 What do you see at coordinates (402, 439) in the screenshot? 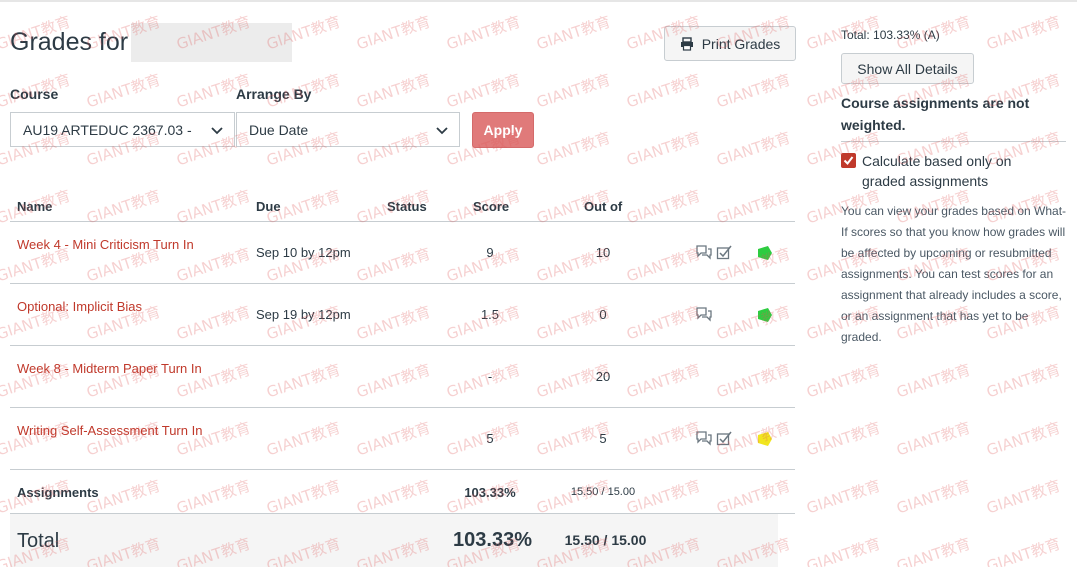
I see `table-row: Writing Self-Assessment Turn In 5 5` at bounding box center [402, 439].